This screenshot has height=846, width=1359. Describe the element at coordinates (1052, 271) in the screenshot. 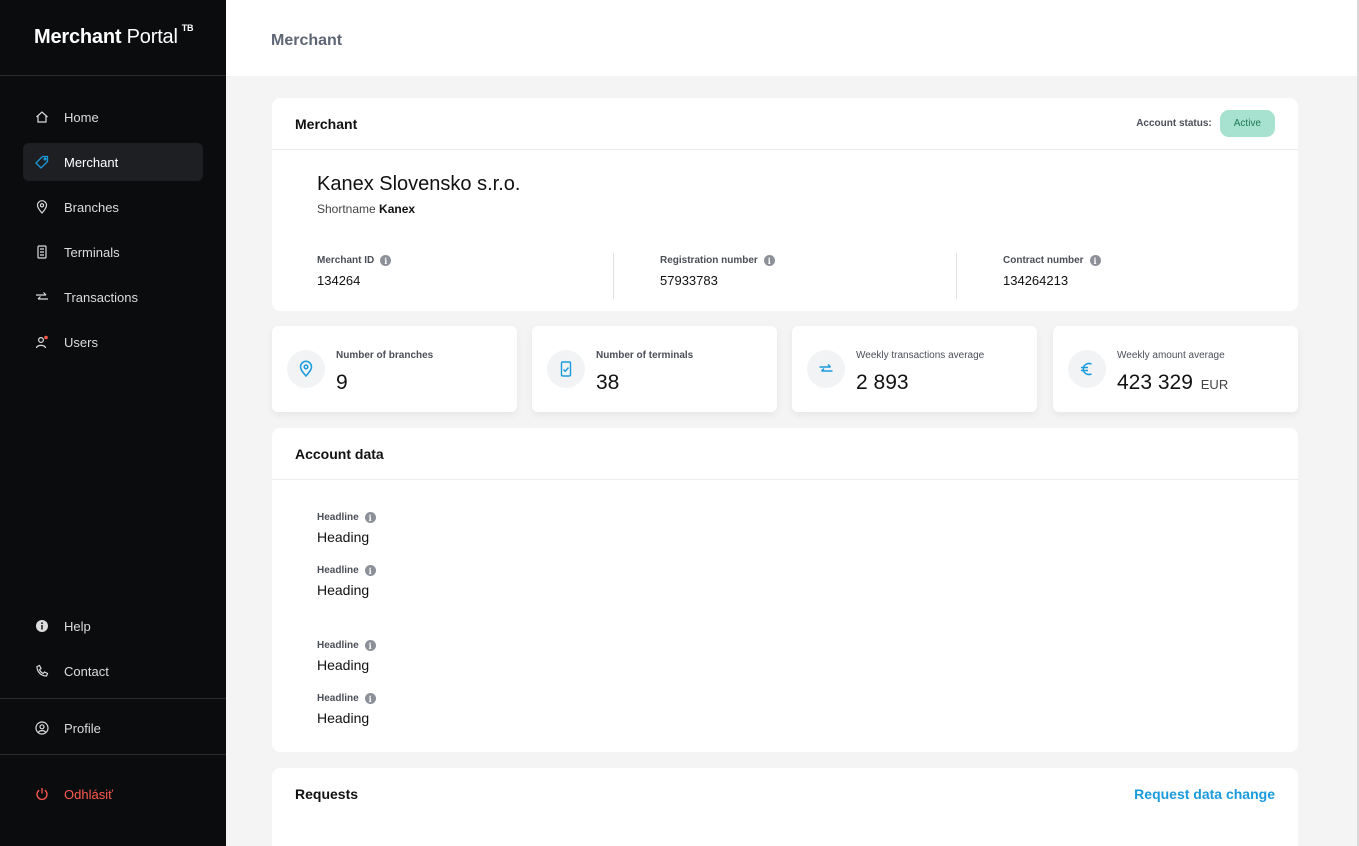

I see `contract-number-field: Contract number i 134264213` at that location.